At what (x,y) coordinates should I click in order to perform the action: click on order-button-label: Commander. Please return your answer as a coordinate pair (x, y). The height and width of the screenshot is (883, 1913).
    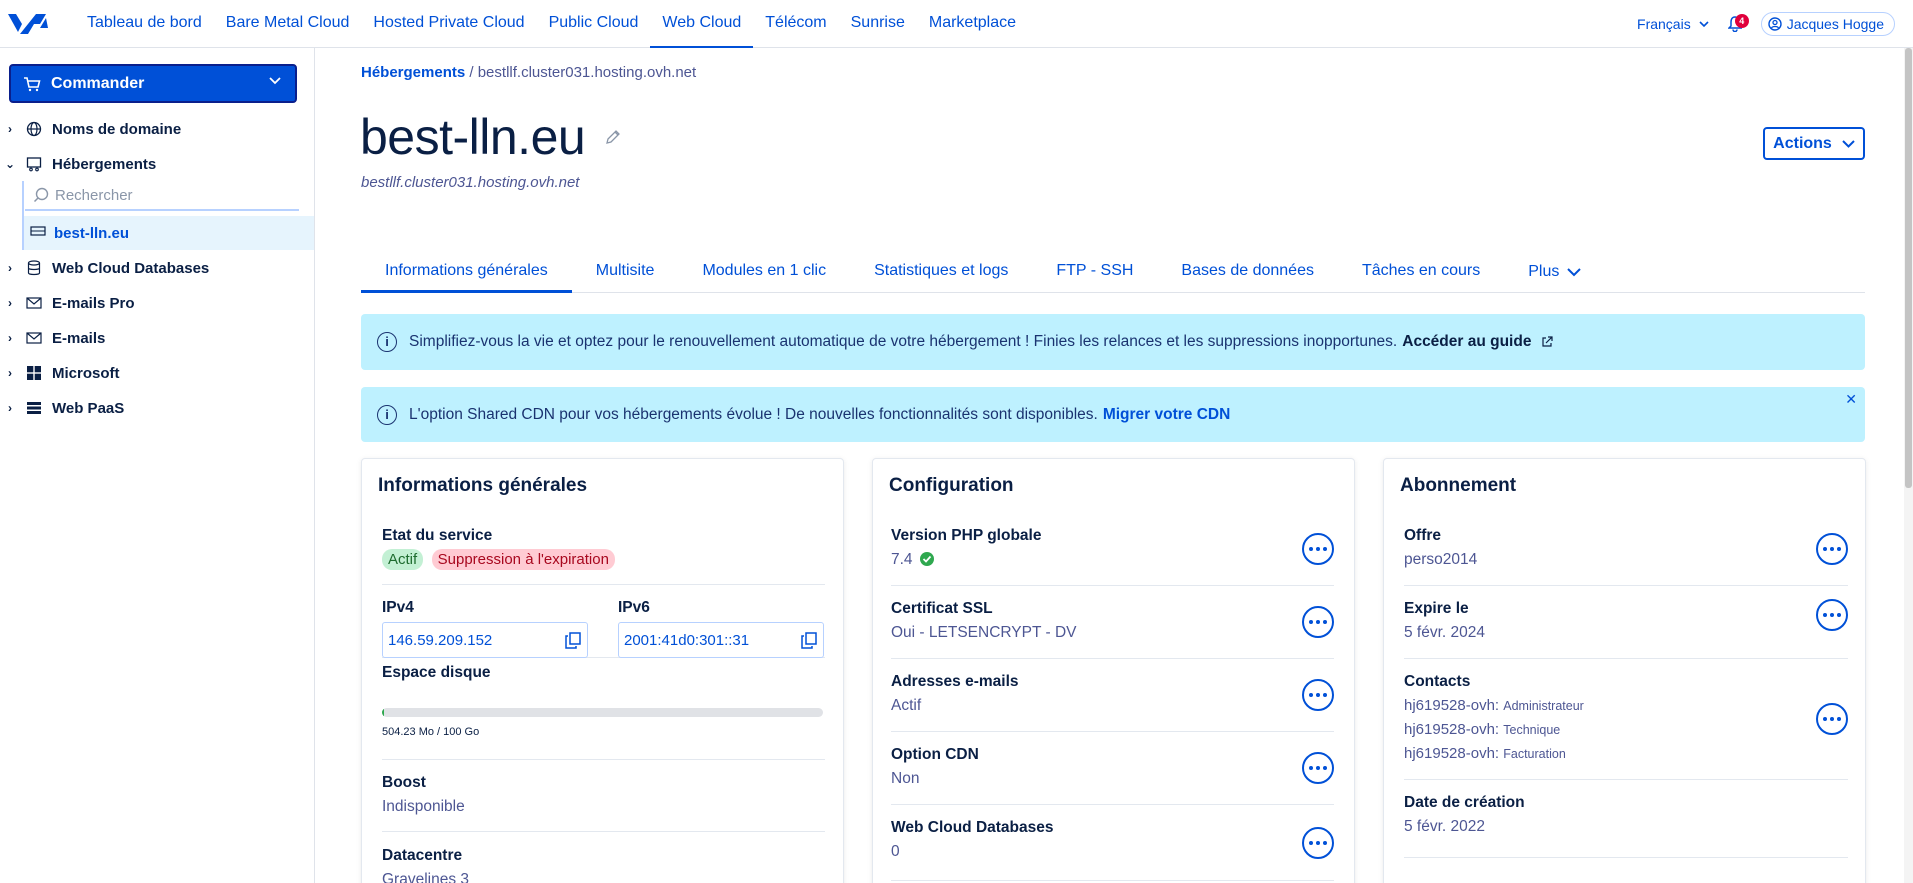
    Looking at the image, I should click on (98, 83).